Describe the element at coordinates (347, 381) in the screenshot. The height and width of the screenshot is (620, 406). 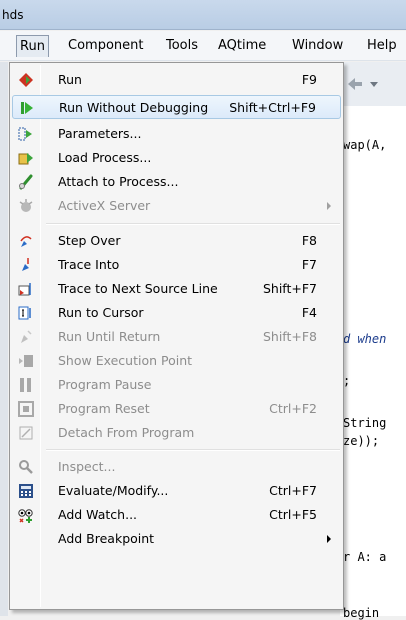
I see `code-line: ;` at that location.